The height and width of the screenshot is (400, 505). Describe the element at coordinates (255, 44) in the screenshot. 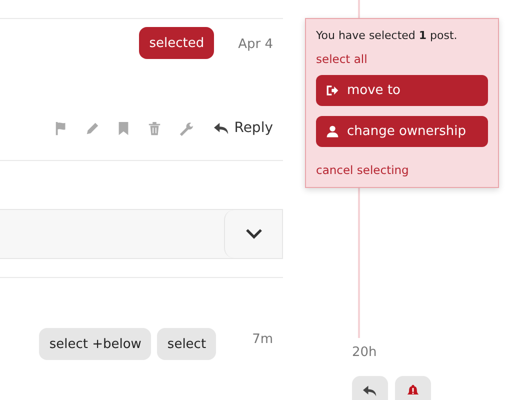

I see `post-date: Apr 4` at that location.